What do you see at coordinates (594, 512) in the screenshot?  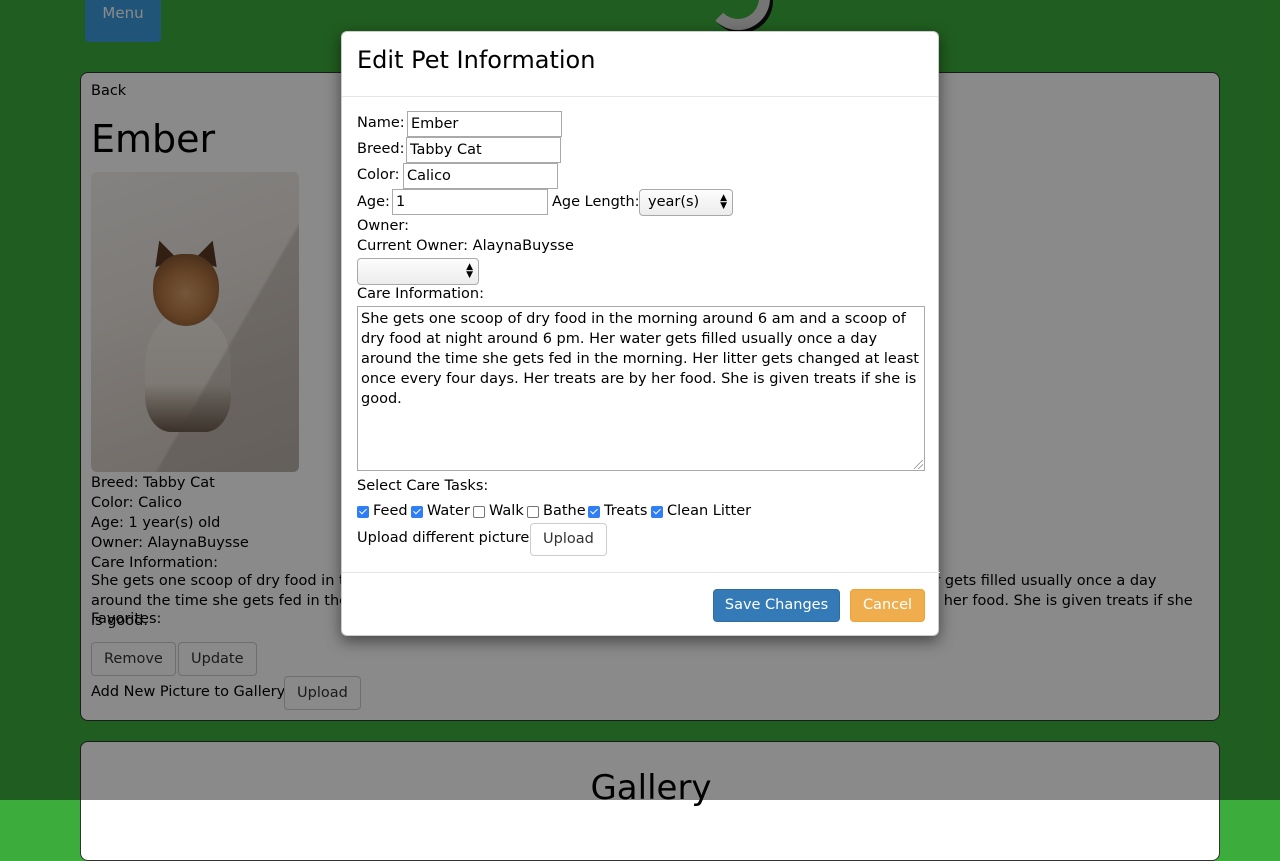 I see `treats-checkbox` at bounding box center [594, 512].